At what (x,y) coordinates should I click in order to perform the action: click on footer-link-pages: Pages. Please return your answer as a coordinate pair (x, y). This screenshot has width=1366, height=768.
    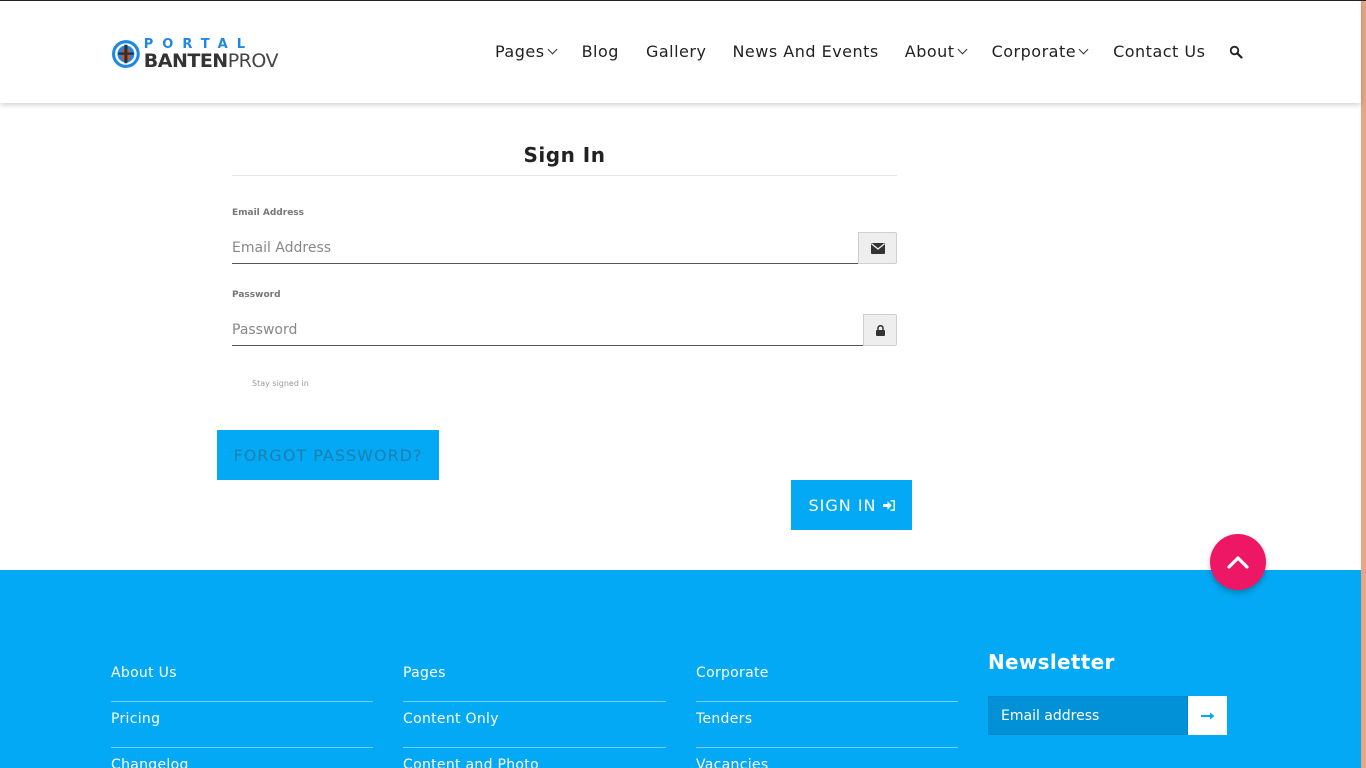
    Looking at the image, I should click on (534, 679).